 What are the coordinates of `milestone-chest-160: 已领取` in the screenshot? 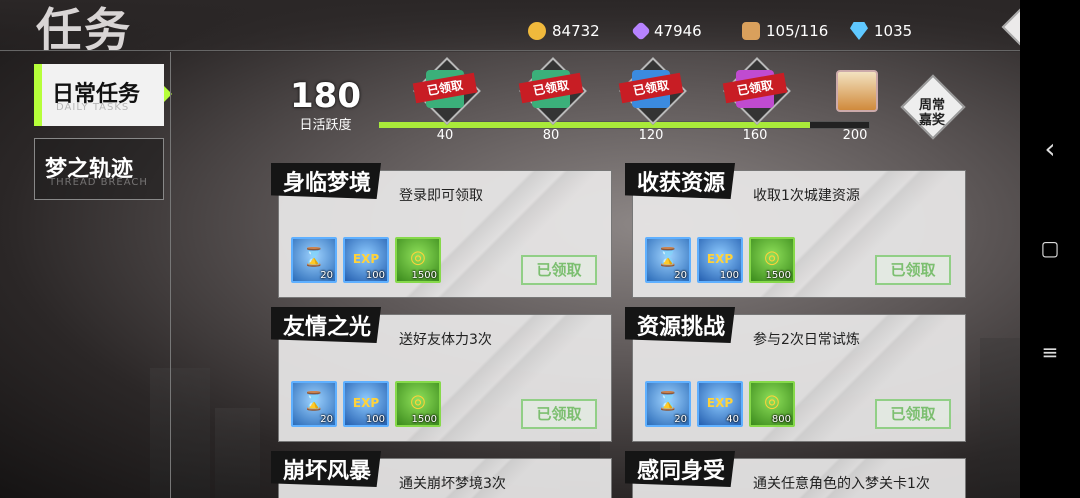 It's located at (756, 91).